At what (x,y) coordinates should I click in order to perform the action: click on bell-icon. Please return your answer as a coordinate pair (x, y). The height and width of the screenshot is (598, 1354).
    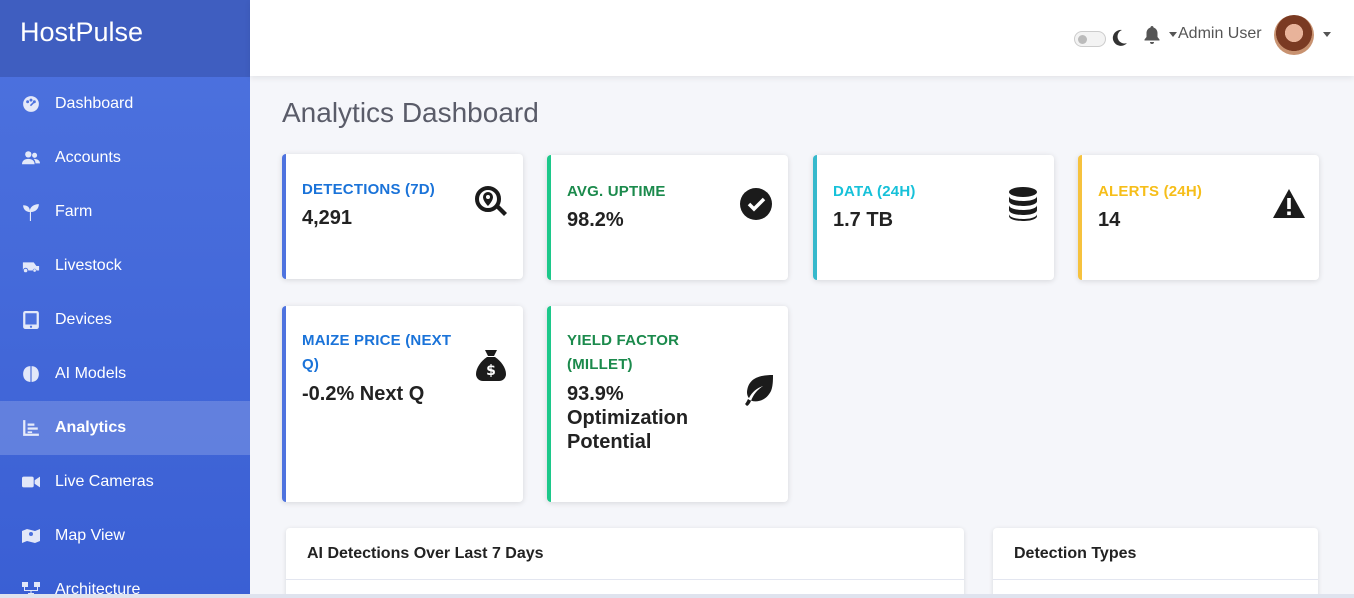
    Looking at the image, I should click on (1152, 35).